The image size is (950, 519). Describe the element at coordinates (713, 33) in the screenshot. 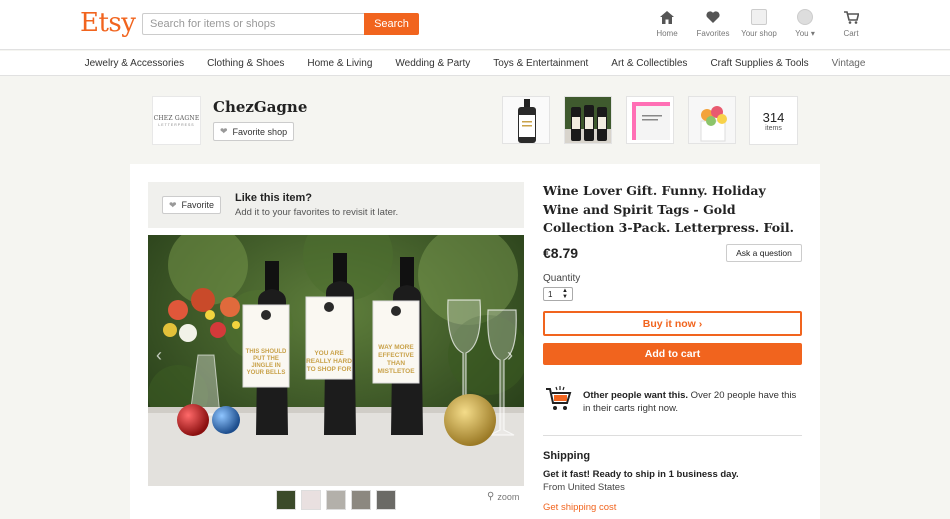

I see `nav-favorites-label: Favorites` at that location.